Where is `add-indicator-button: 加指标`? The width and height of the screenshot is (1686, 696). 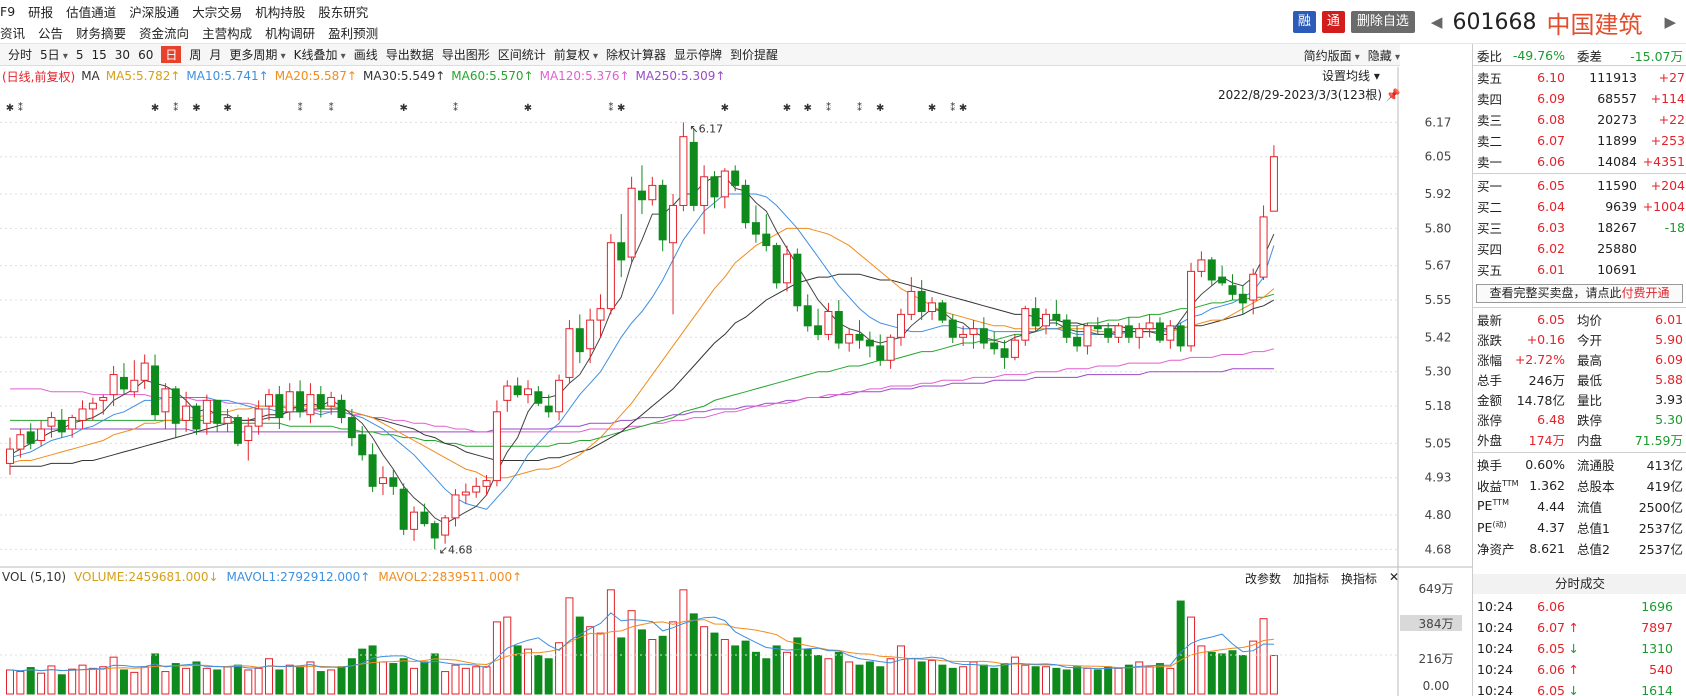
add-indicator-button: 加指标 is located at coordinates (1311, 578).